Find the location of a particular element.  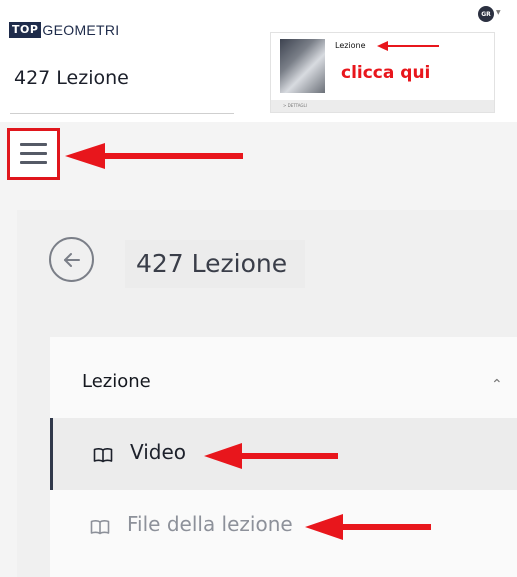

arrow-left-icon is located at coordinates (72, 260).